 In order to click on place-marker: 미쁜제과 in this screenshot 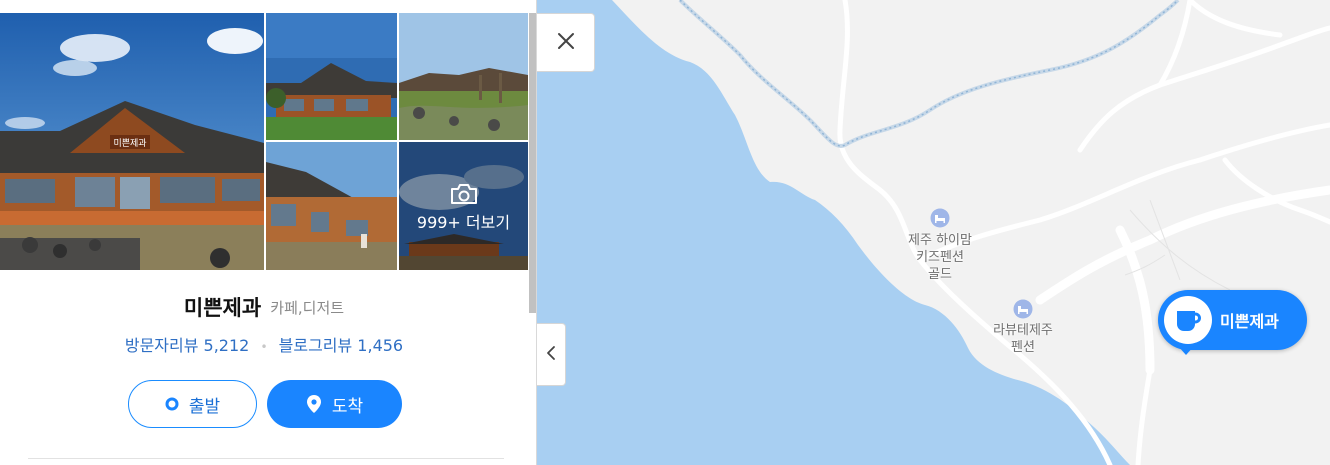, I will do `click(1232, 322)`.